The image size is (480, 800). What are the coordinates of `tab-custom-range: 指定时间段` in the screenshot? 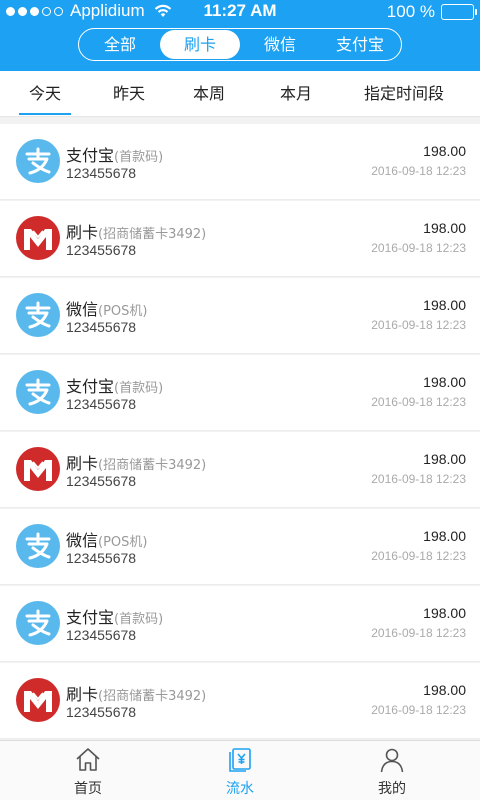 It's located at (404, 94).